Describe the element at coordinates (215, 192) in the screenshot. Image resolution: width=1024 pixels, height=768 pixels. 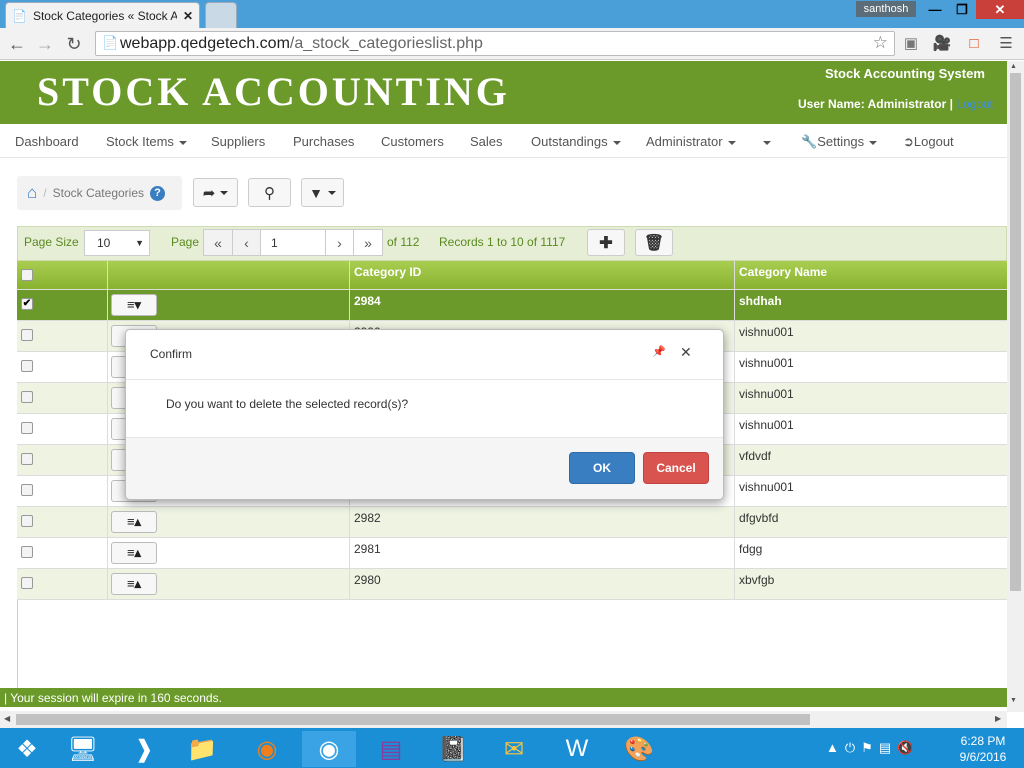
I see `export-button: ➦` at that location.